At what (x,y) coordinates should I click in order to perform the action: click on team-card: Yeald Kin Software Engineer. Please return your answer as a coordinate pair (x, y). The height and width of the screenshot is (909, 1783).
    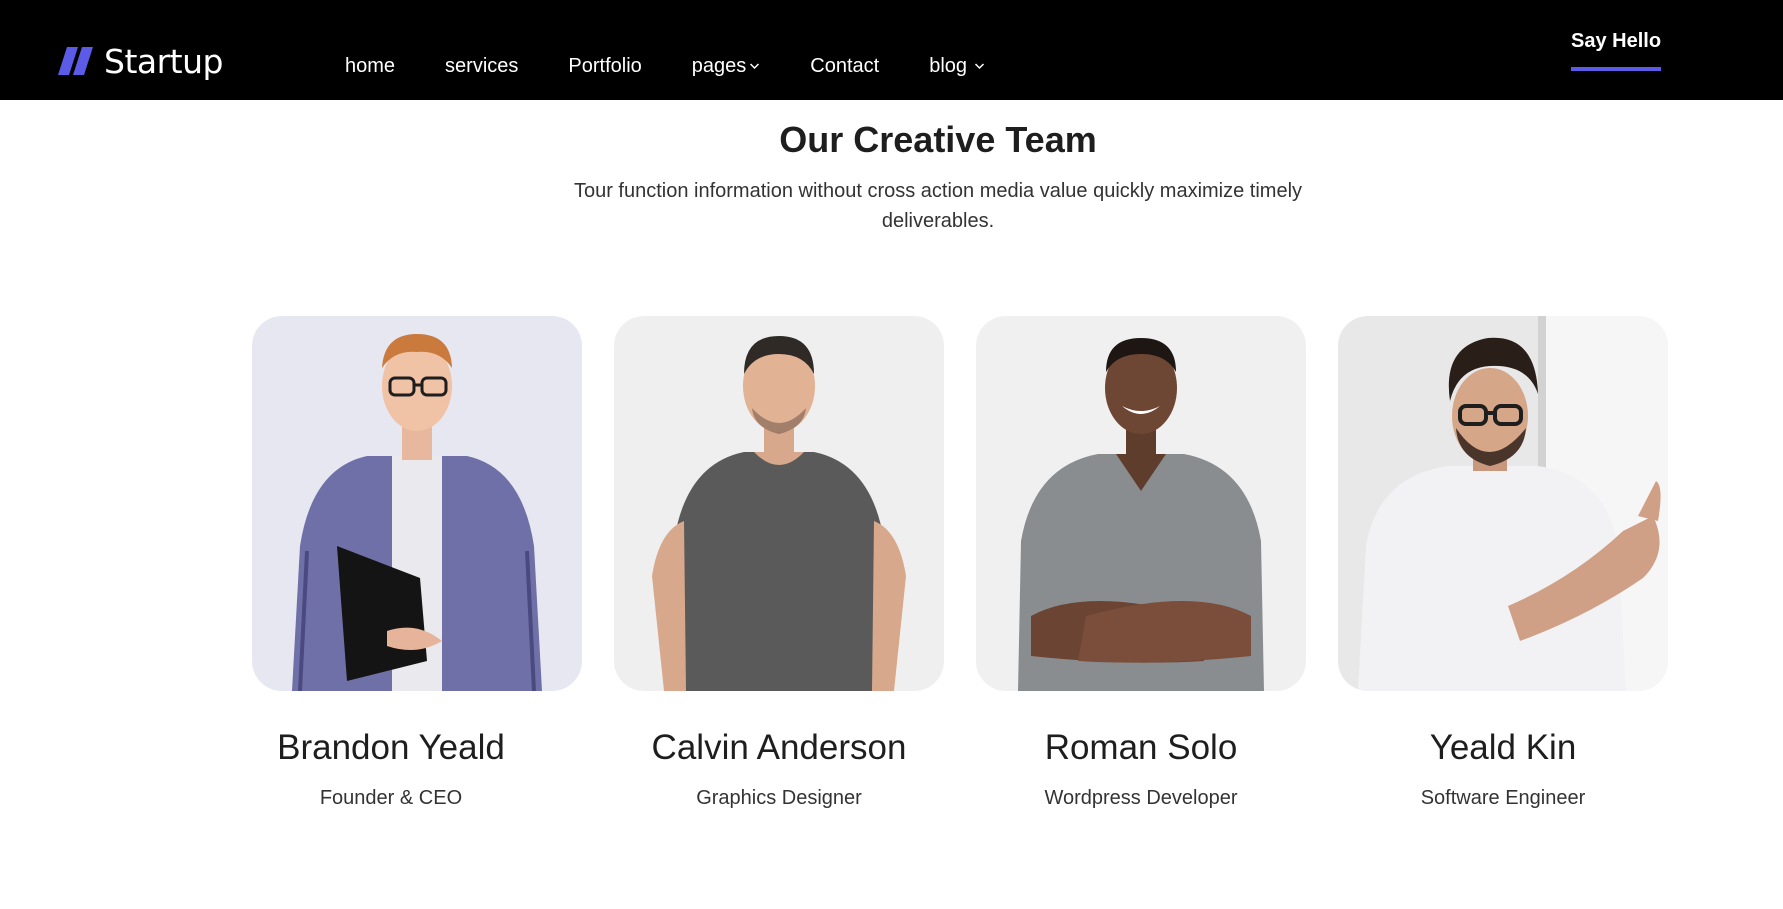
    Looking at the image, I should click on (1503, 563).